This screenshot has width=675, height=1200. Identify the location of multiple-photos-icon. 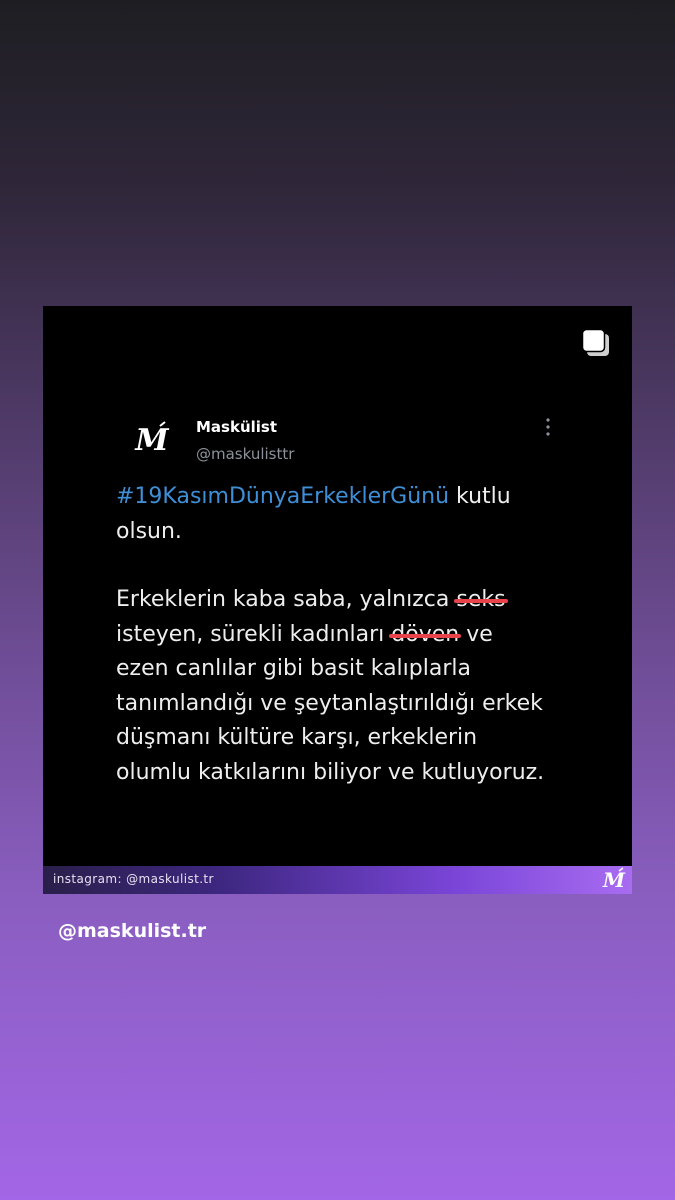
(595, 342).